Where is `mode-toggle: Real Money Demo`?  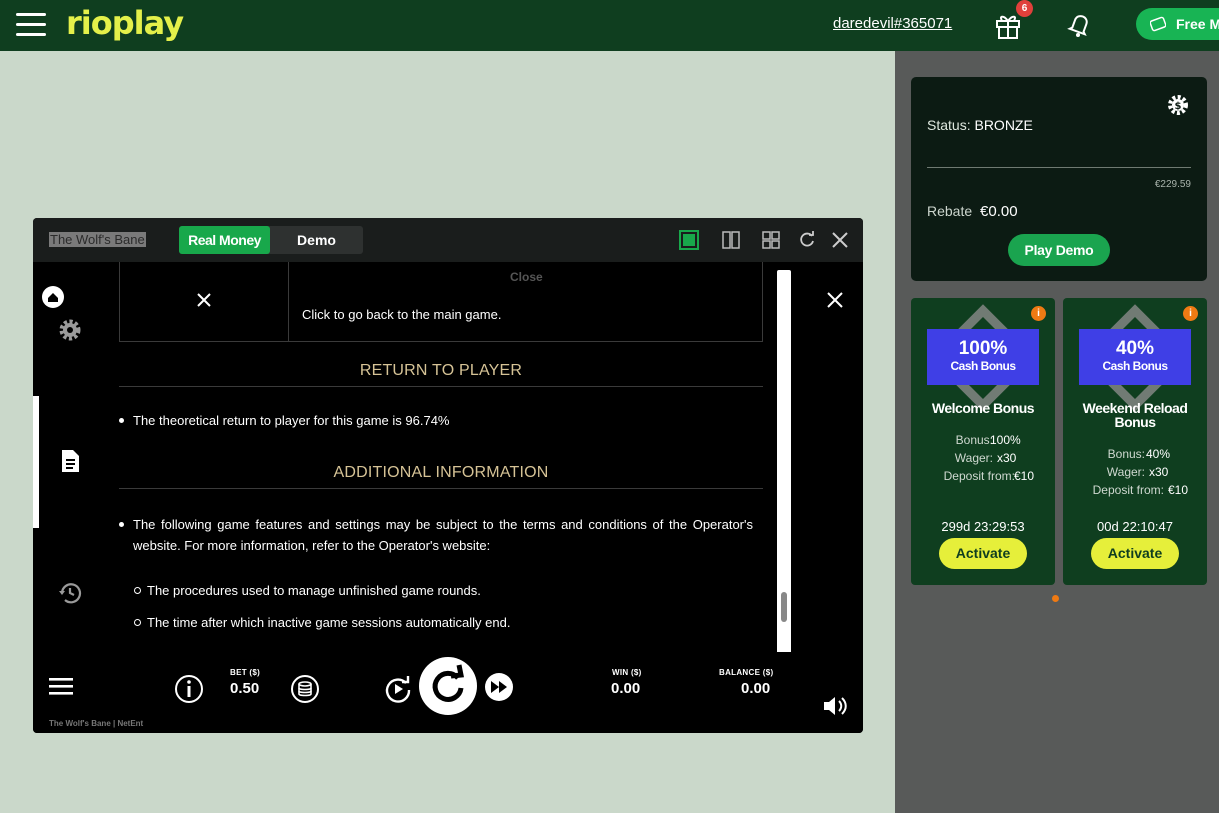
mode-toggle: Real Money Demo is located at coordinates (271, 240).